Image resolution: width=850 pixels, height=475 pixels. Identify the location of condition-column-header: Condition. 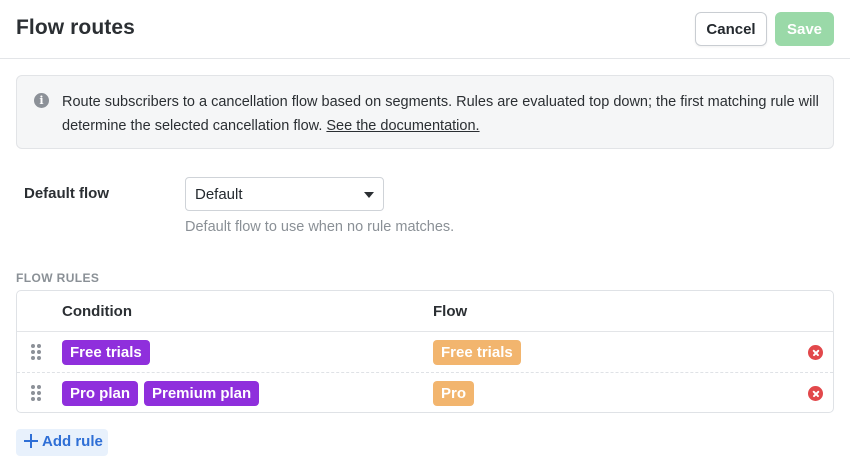
(97, 311).